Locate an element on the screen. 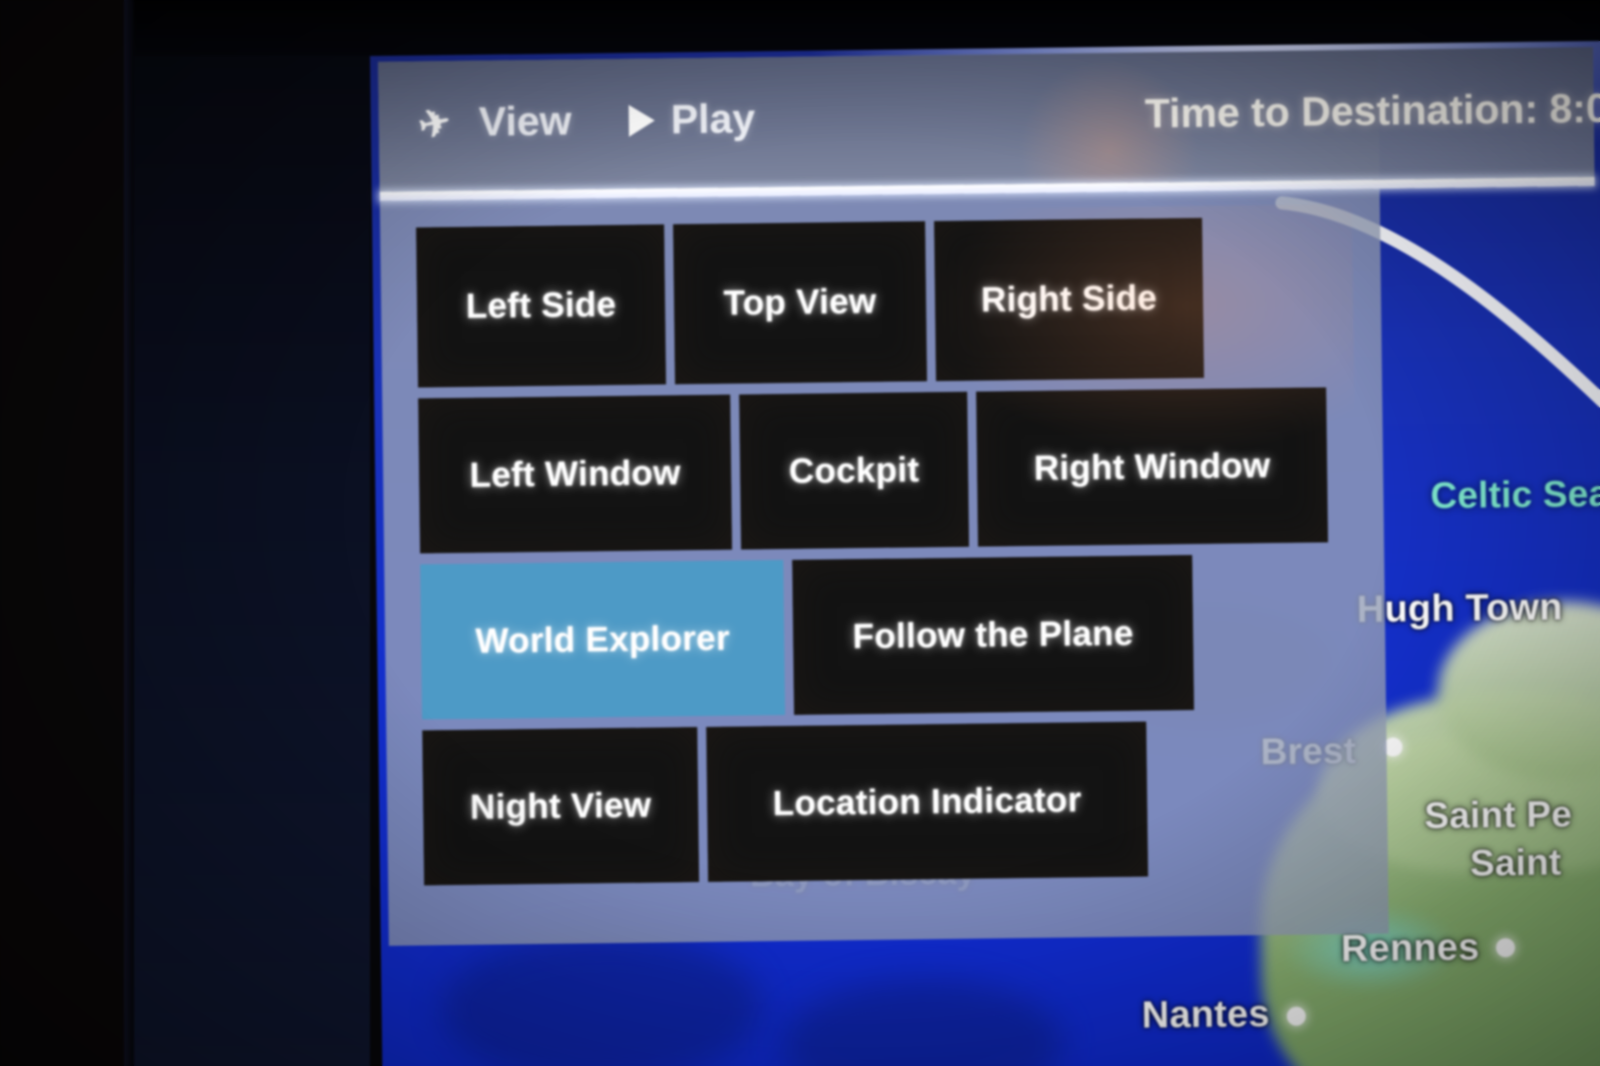  menu-item-play: Play is located at coordinates (692, 119).